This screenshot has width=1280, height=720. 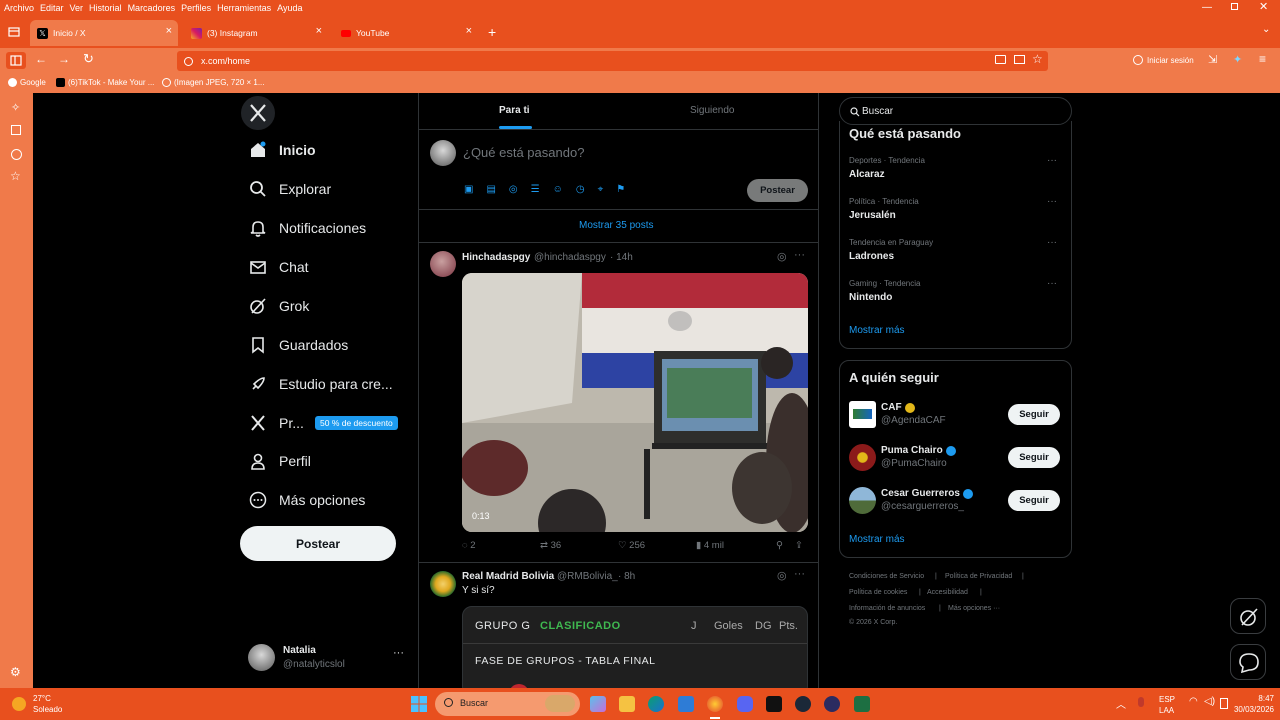 What do you see at coordinates (15, 176) in the screenshot?
I see `bookmarks-star-icon: ☆` at bounding box center [15, 176].